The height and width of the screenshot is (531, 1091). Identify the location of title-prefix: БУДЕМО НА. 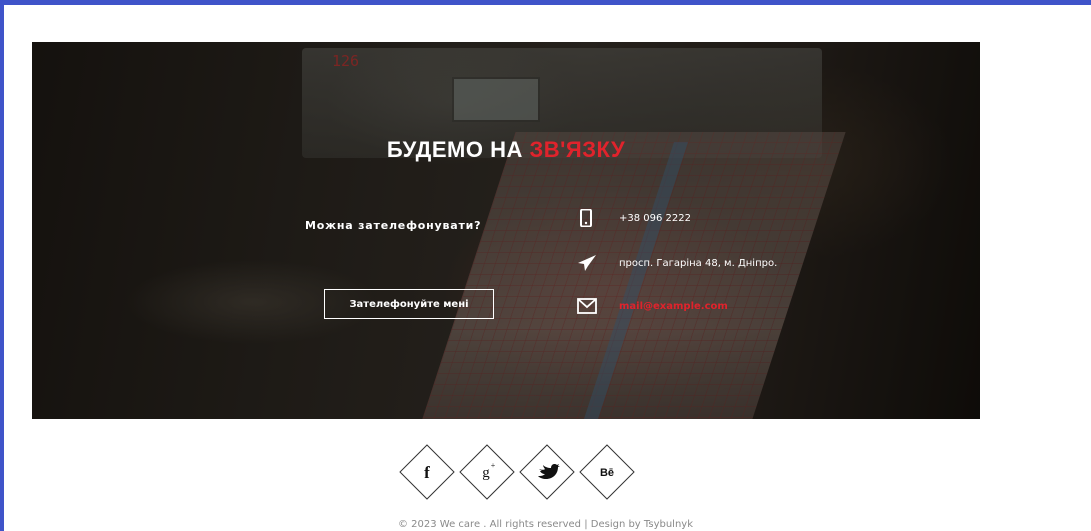
(454, 149).